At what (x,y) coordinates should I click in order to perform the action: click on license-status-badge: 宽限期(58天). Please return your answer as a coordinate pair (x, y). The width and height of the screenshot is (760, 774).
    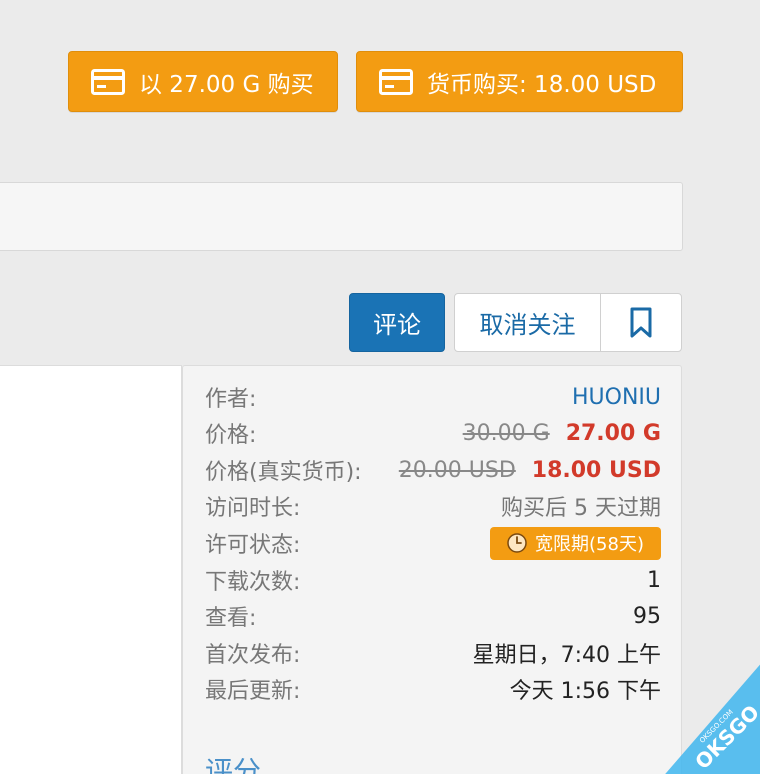
    Looking at the image, I should click on (575, 543).